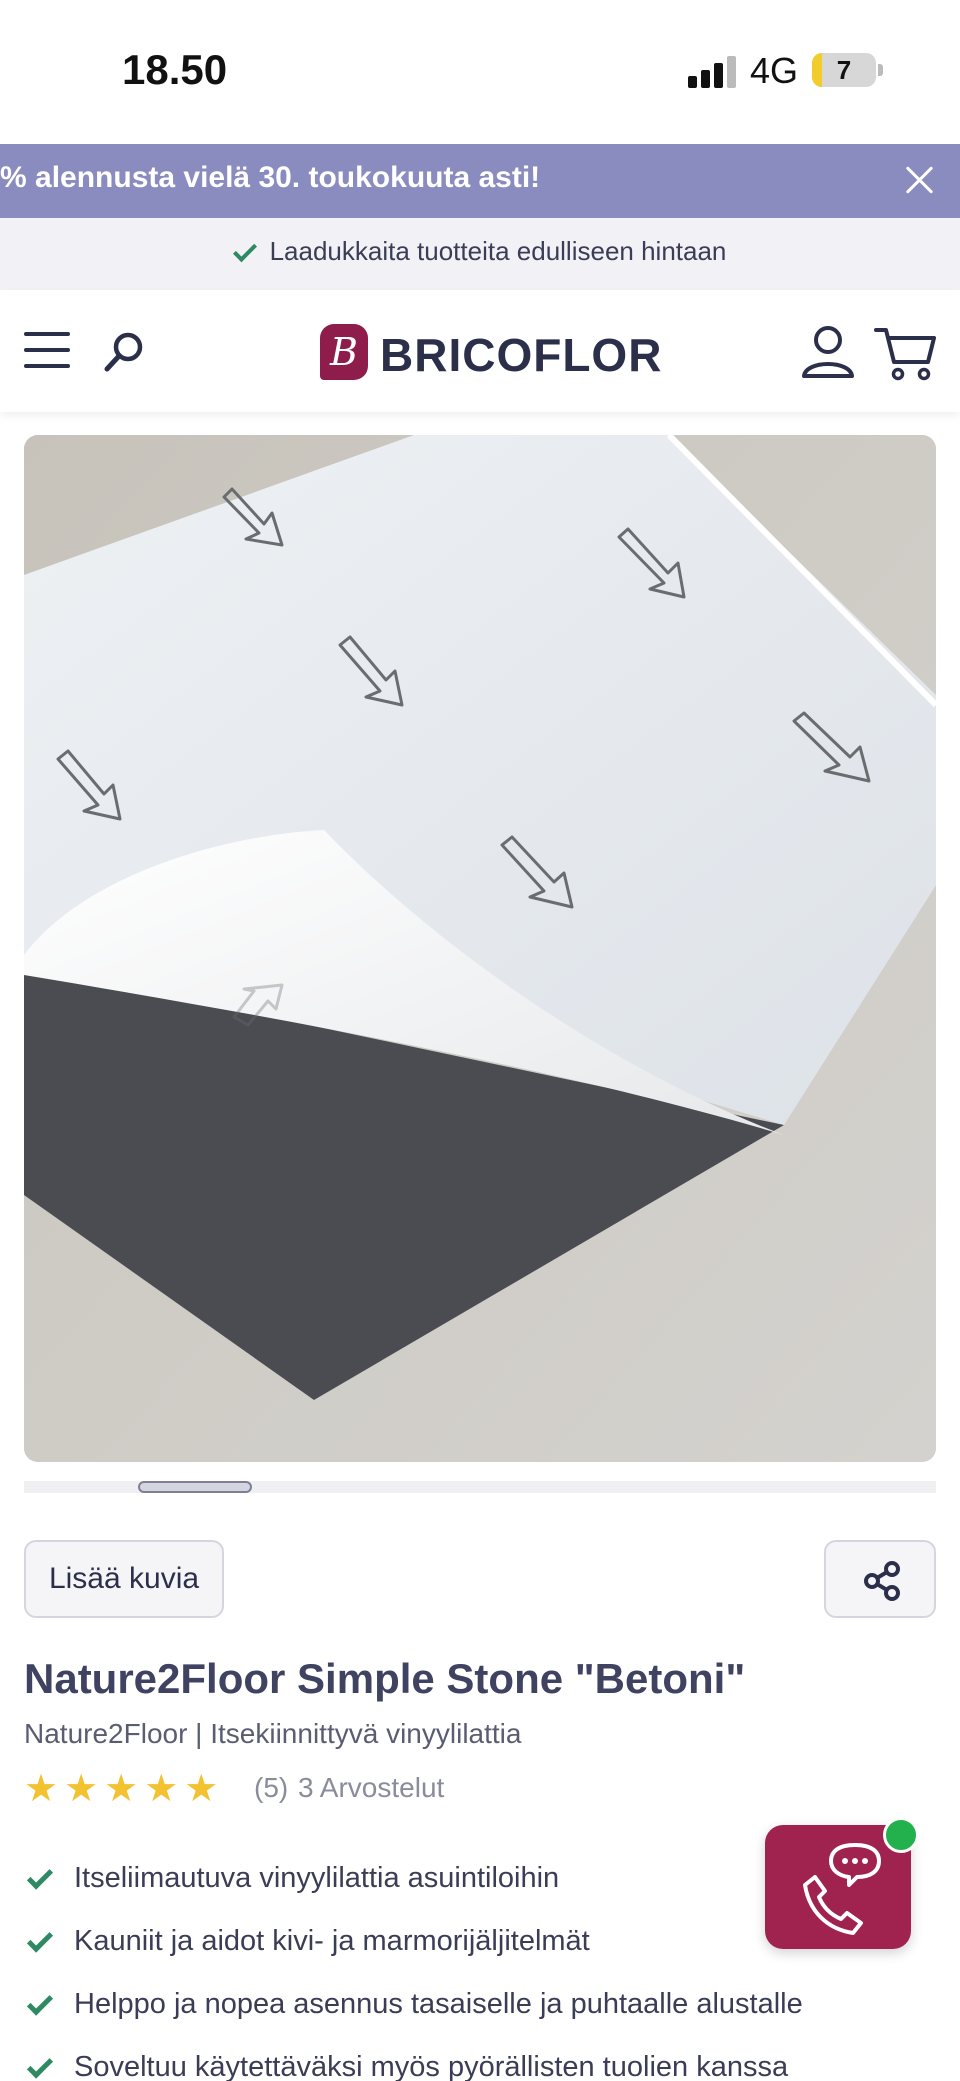 The width and height of the screenshot is (960, 2081). What do you see at coordinates (713, 72) in the screenshot?
I see `signal-icon` at bounding box center [713, 72].